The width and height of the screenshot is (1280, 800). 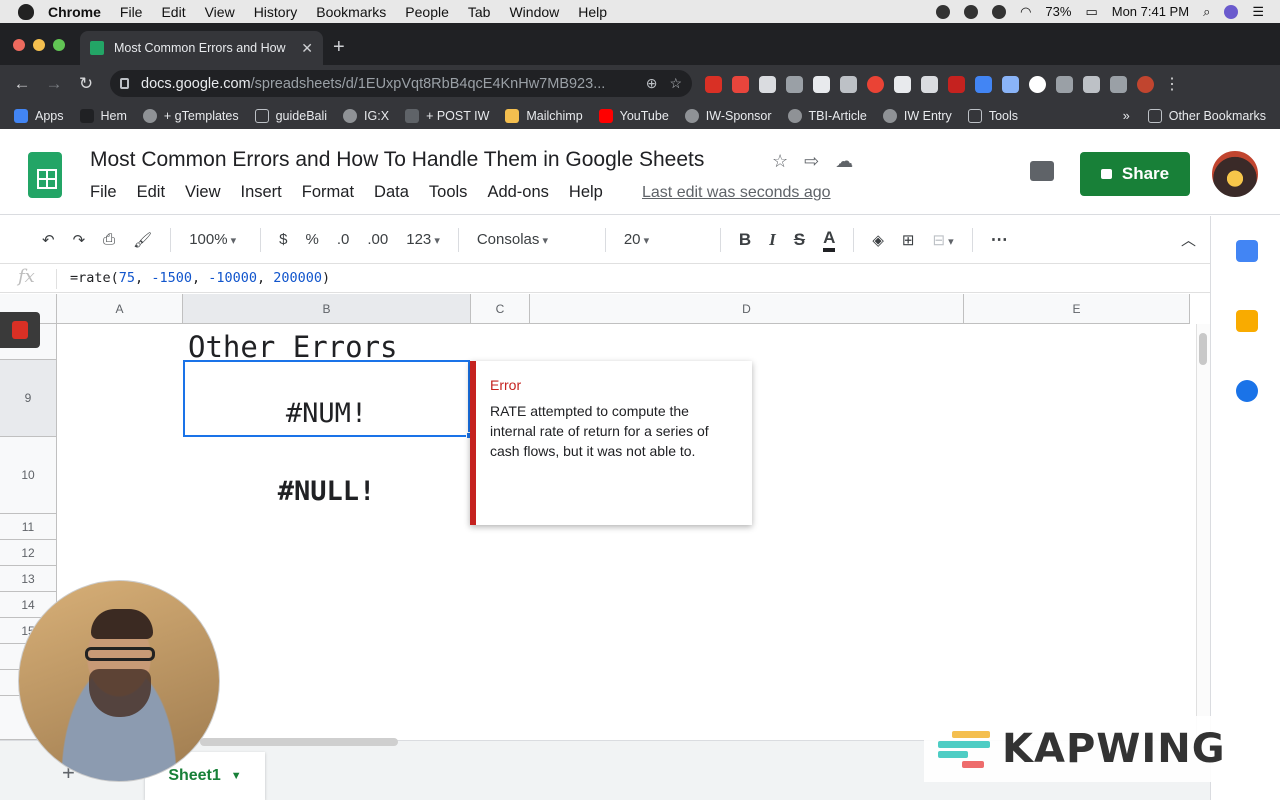 I want to click on row-header-11: 11, so click(x=28, y=527).